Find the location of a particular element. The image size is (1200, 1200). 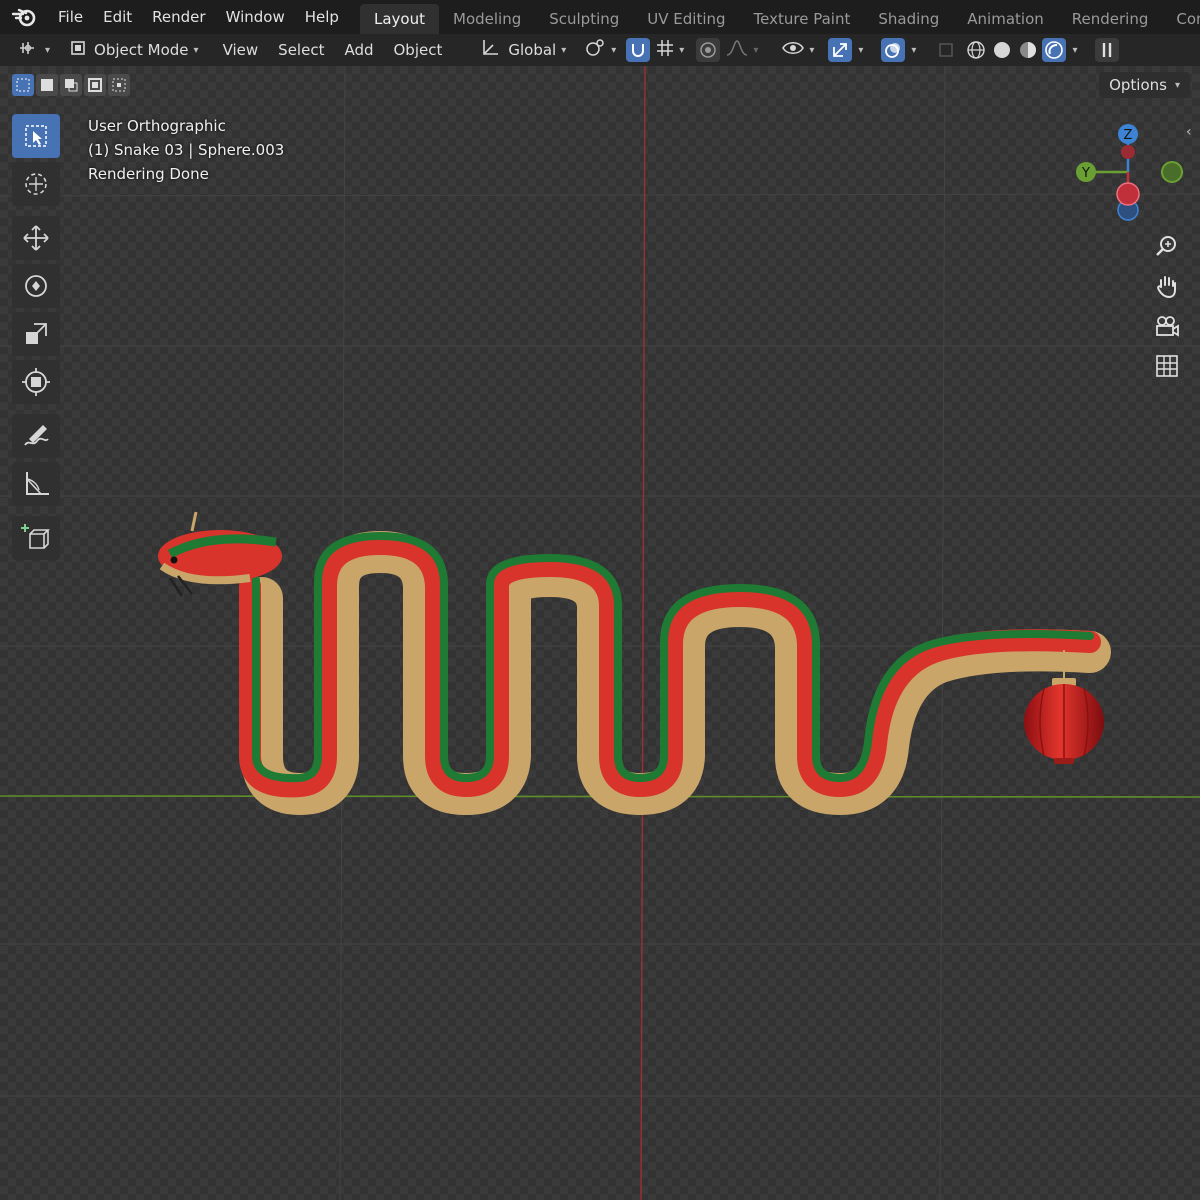

mode-dropdown: Object Mode ▾ is located at coordinates (134, 50).